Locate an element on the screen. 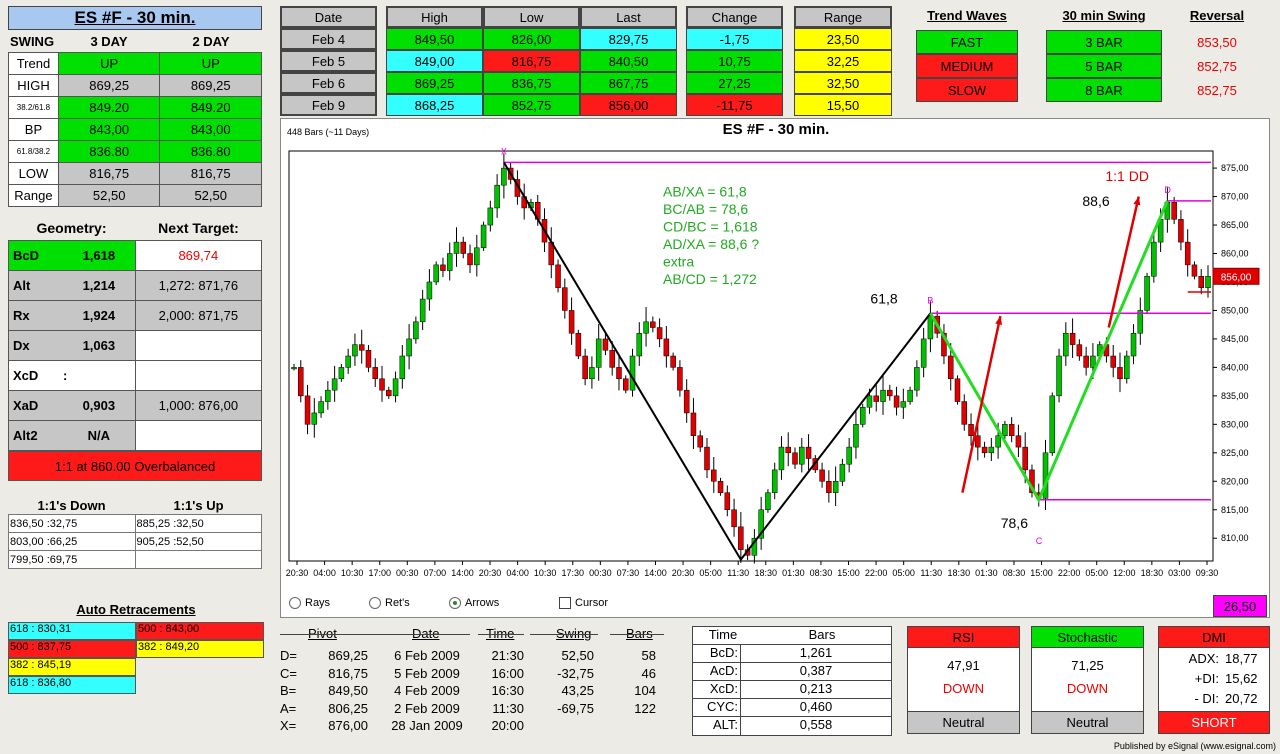 The height and width of the screenshot is (754, 1280). daily-high-cell: 849,50 is located at coordinates (434, 39).